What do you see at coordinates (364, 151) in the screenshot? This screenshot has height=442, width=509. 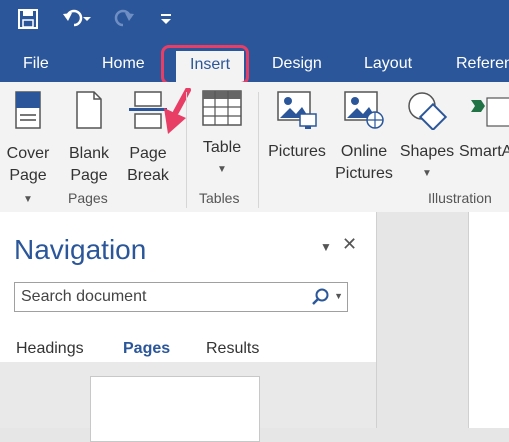 I see `online-pictures-label-line1: Online` at bounding box center [364, 151].